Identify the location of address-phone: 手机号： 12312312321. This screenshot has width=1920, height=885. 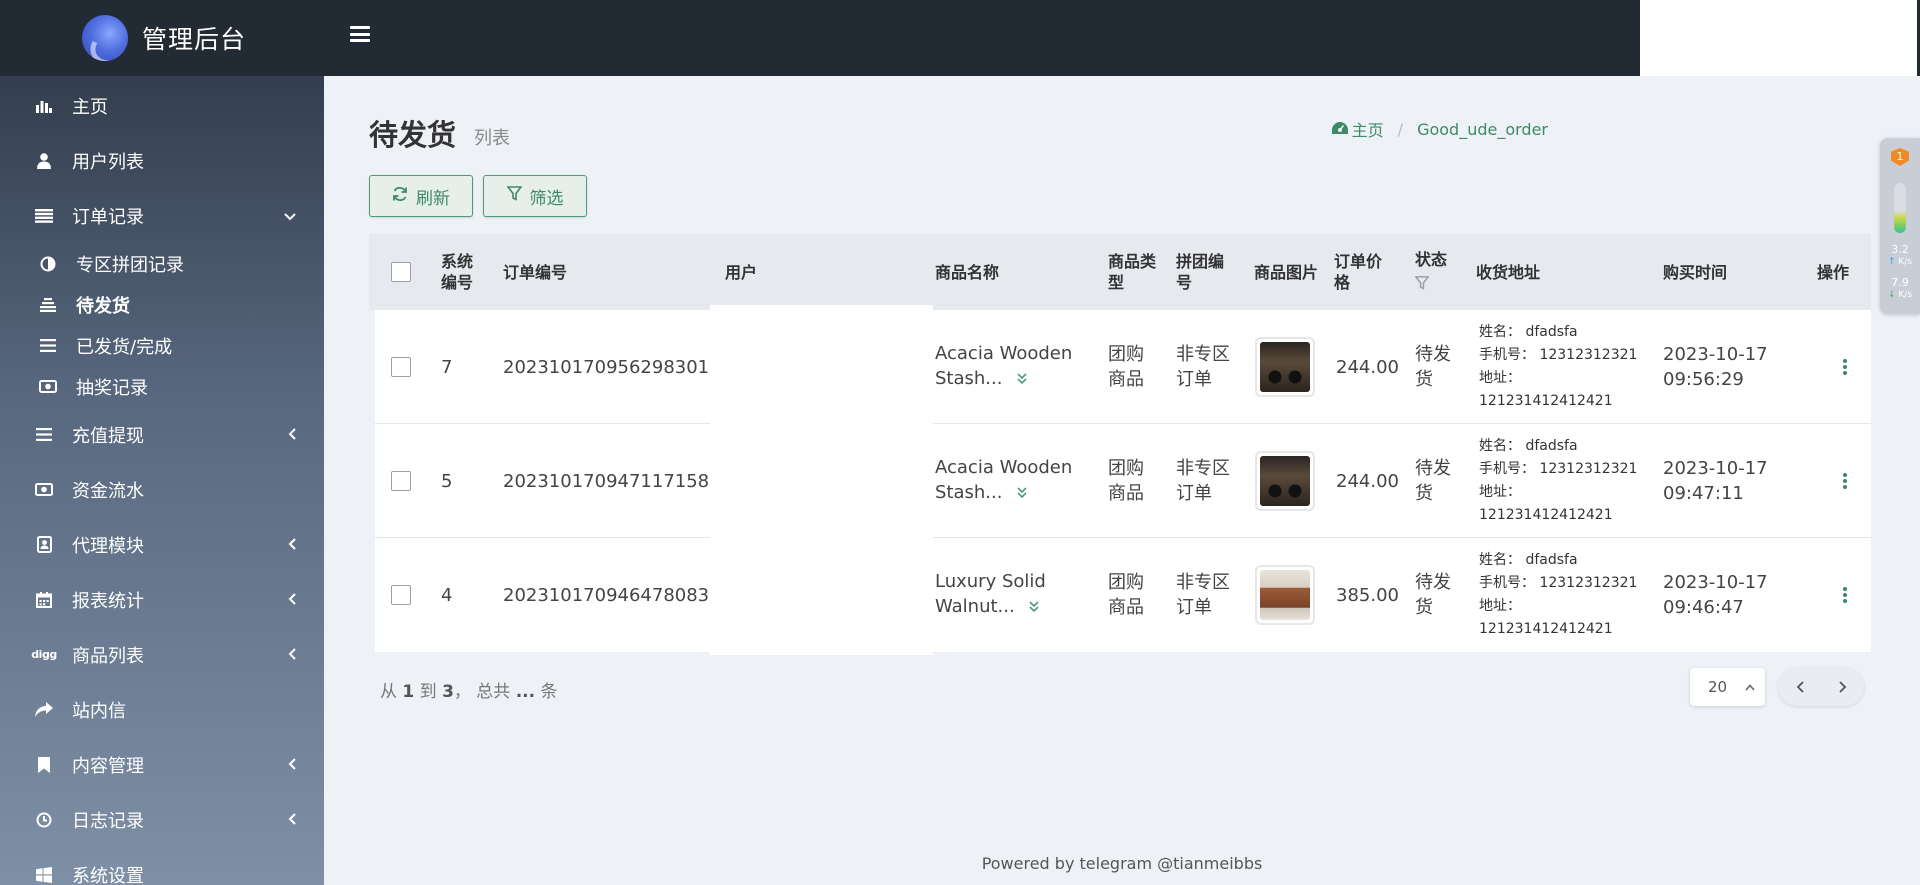
(1558, 355).